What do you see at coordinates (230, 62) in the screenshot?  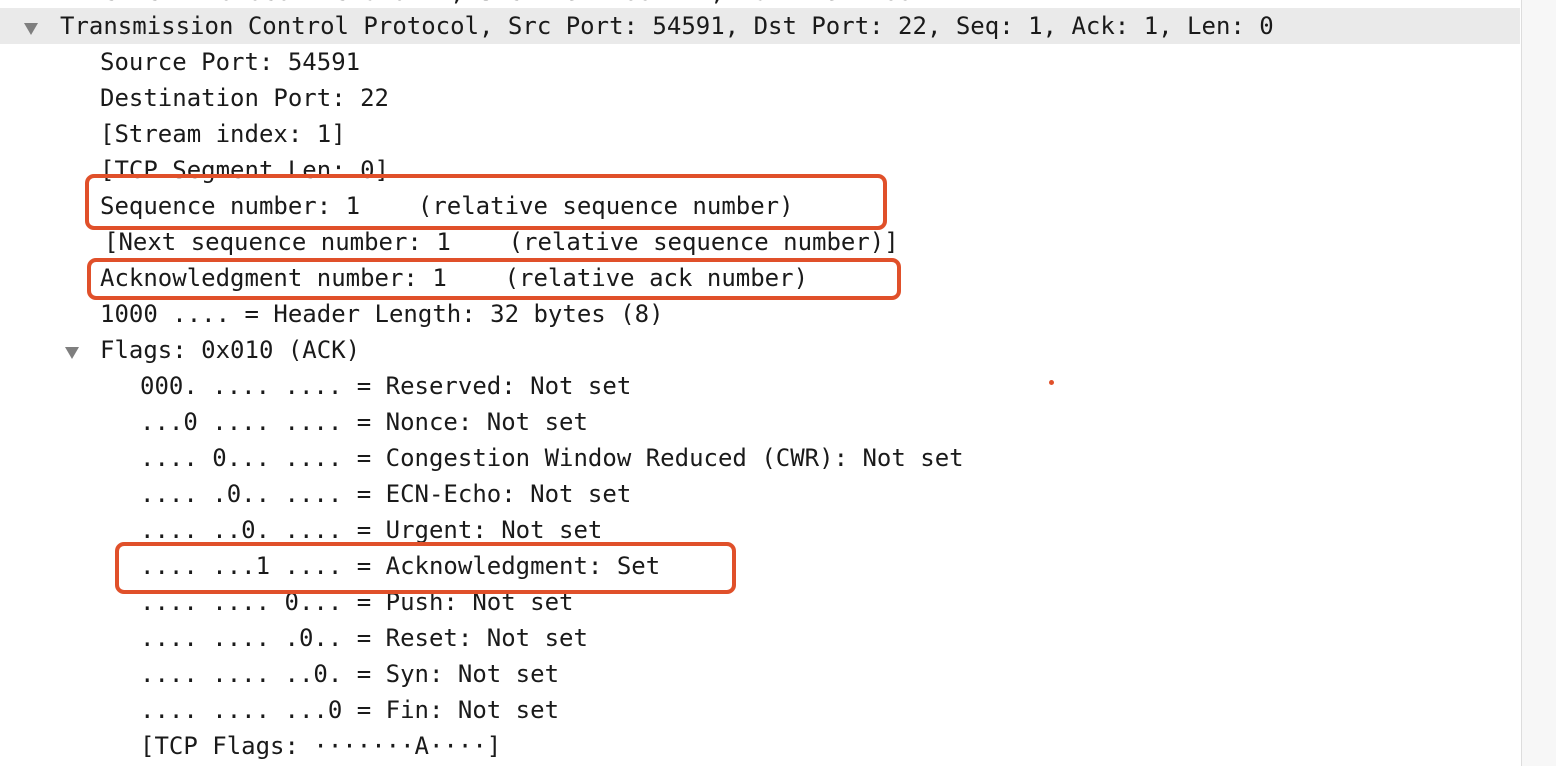 I see `tree-row-label: Source Port: 54591` at bounding box center [230, 62].